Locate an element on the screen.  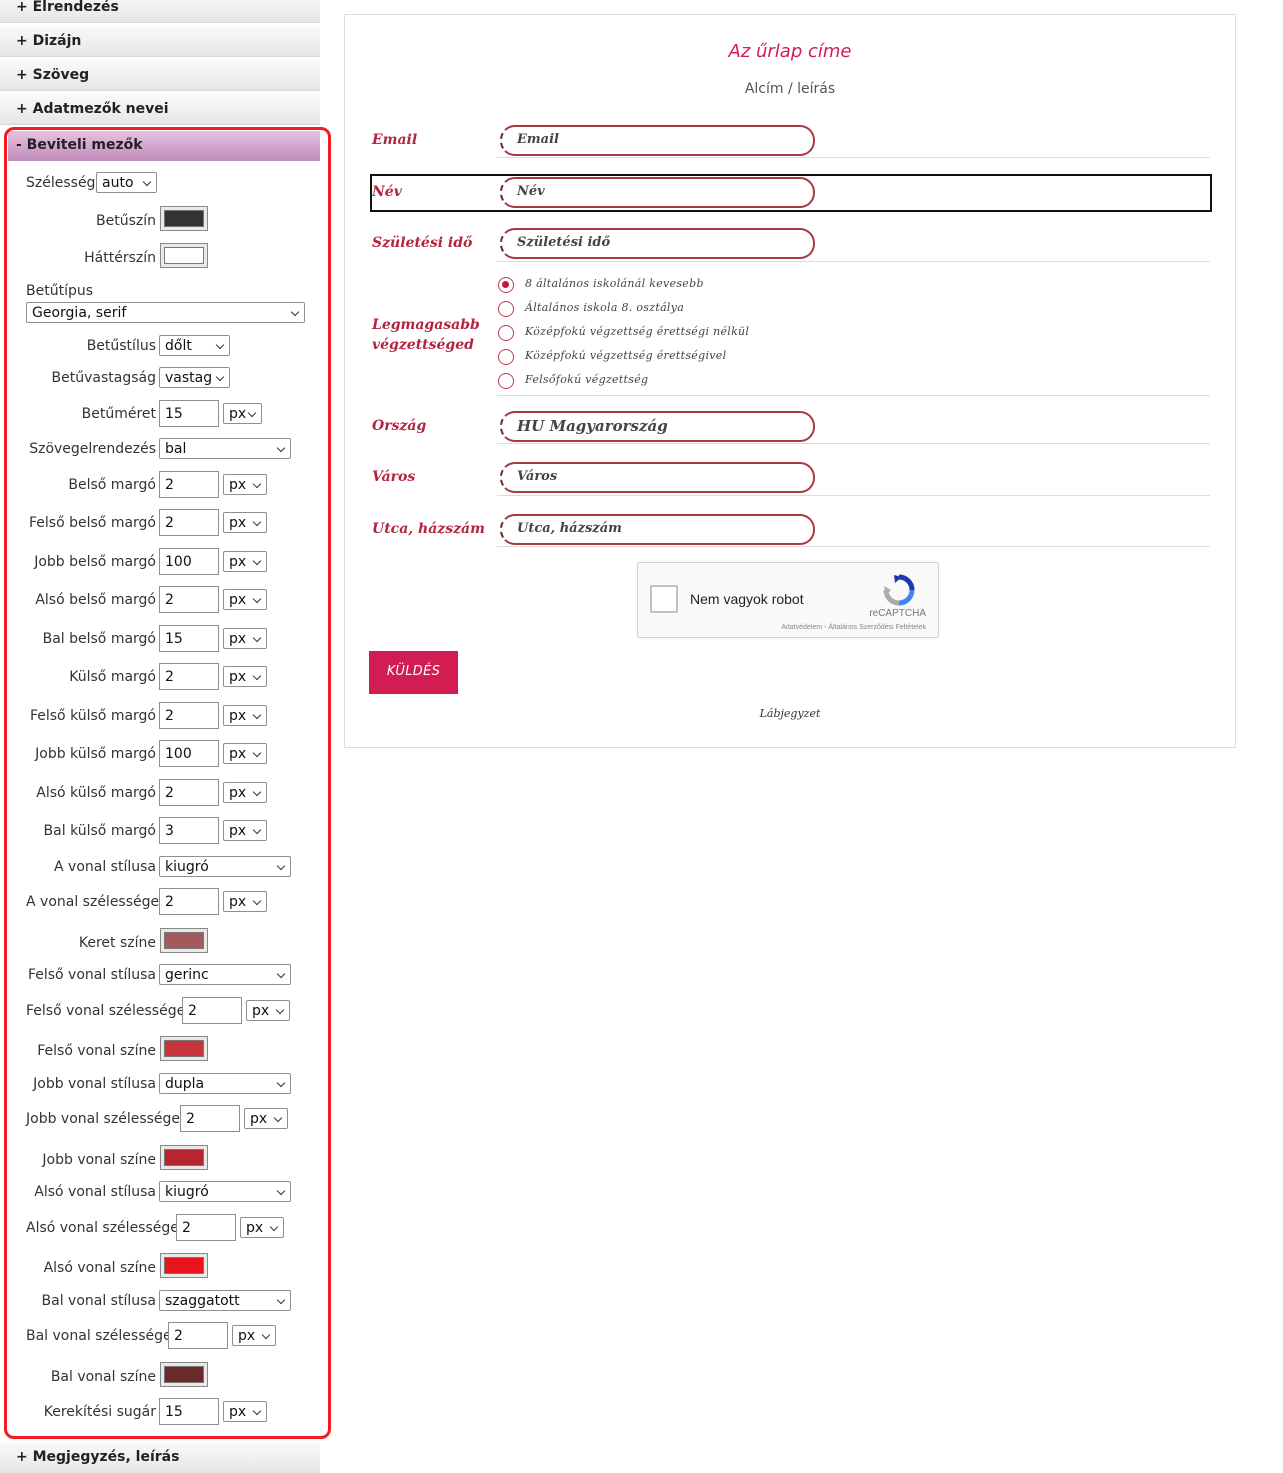
jobb-vonal-szine-label: Jobb vonal színe is located at coordinates (99, 1160).